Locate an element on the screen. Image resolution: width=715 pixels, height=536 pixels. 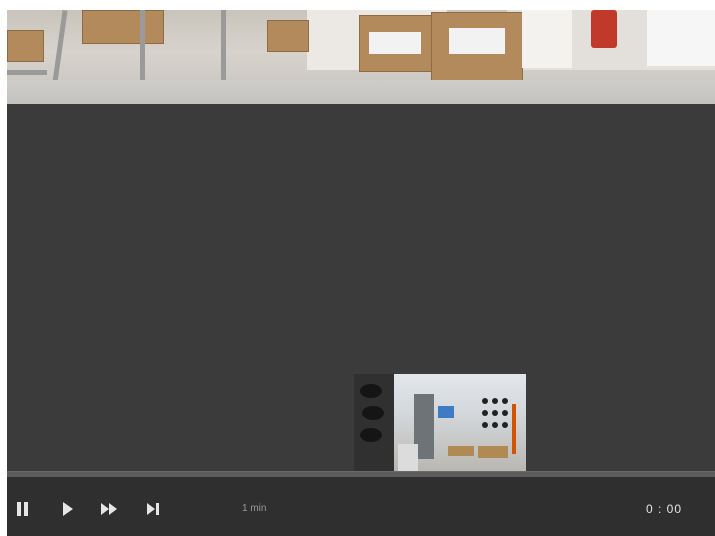
time-display: 0 : 00 is located at coordinates (663, 509).